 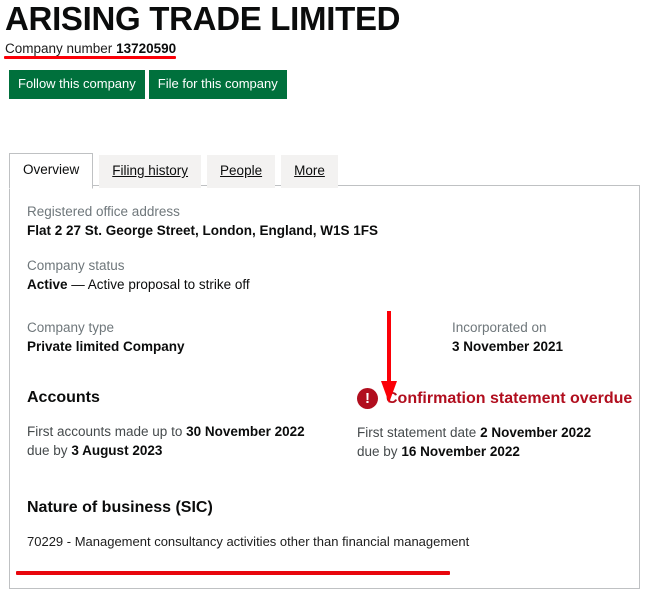 I want to click on tab-people: People, so click(x=241, y=171).